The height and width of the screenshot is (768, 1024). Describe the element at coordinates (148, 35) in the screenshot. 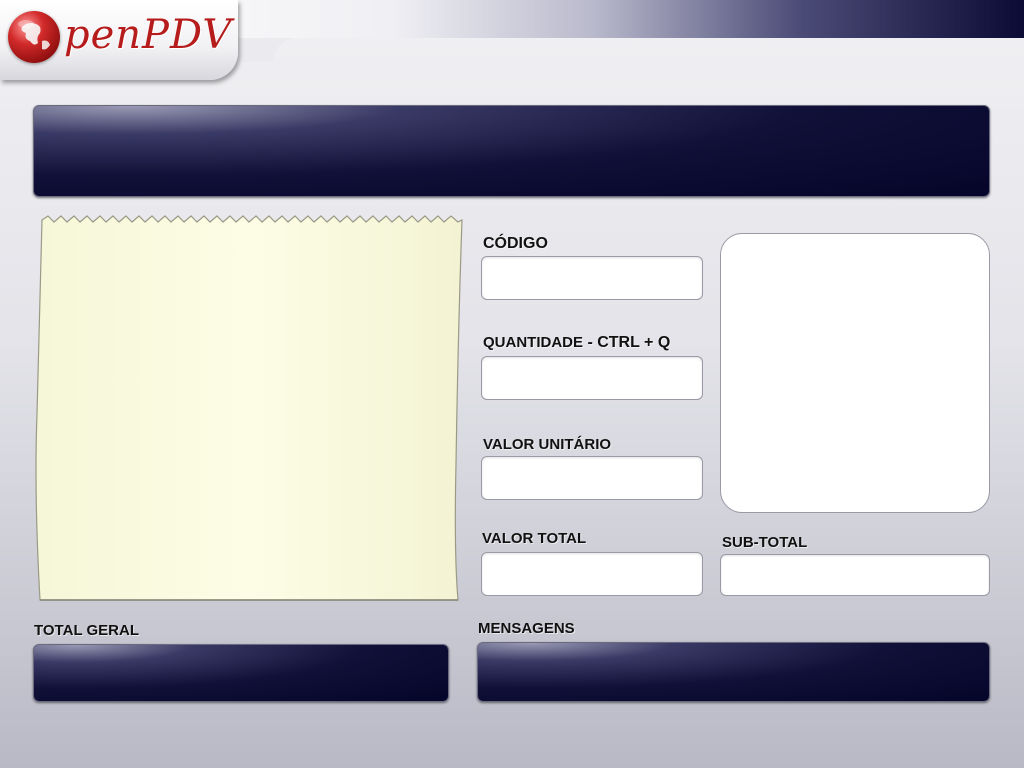

I see `logo-text: penPDV` at that location.